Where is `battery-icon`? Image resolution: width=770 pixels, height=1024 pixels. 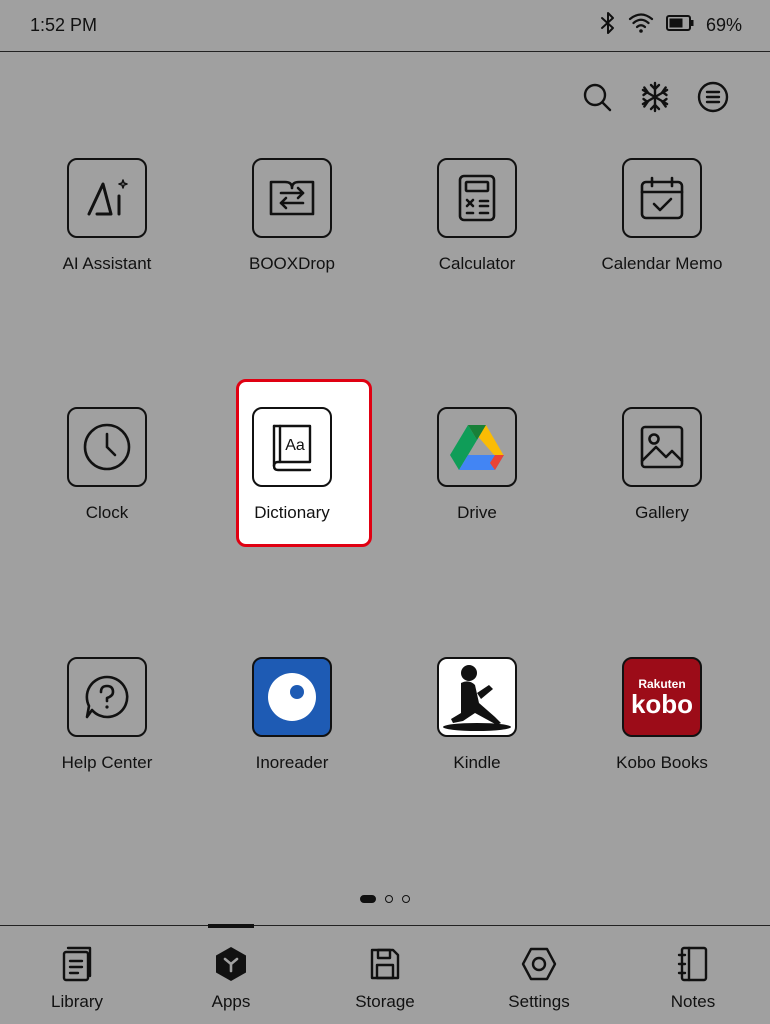
battery-icon is located at coordinates (679, 25).